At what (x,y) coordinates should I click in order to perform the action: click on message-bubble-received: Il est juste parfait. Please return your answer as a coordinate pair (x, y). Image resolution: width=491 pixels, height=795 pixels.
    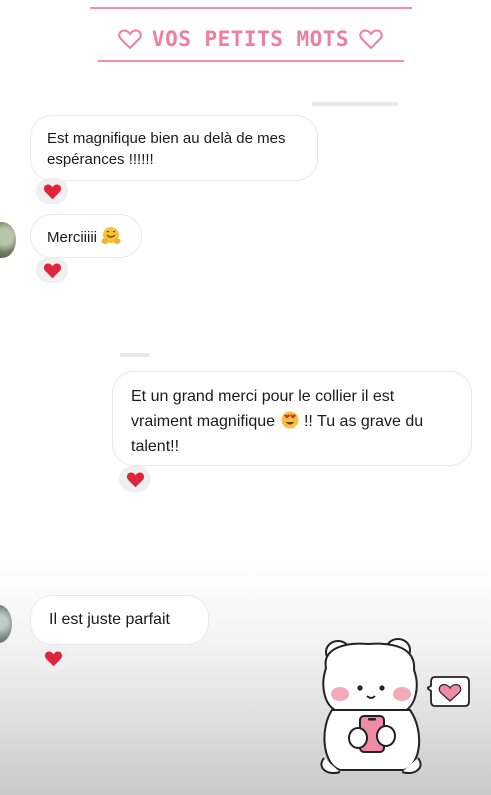
    Looking at the image, I should click on (119, 620).